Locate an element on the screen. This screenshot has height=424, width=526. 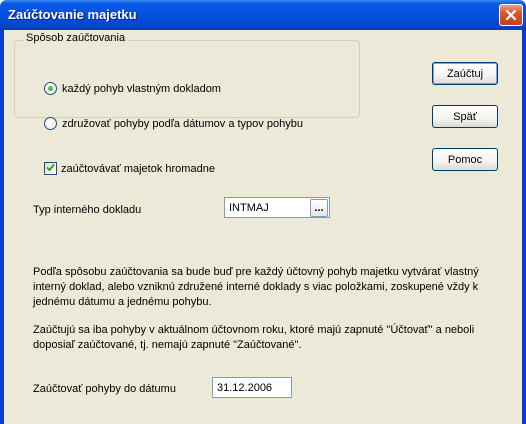
radio-selected-dot is located at coordinates (50, 88).